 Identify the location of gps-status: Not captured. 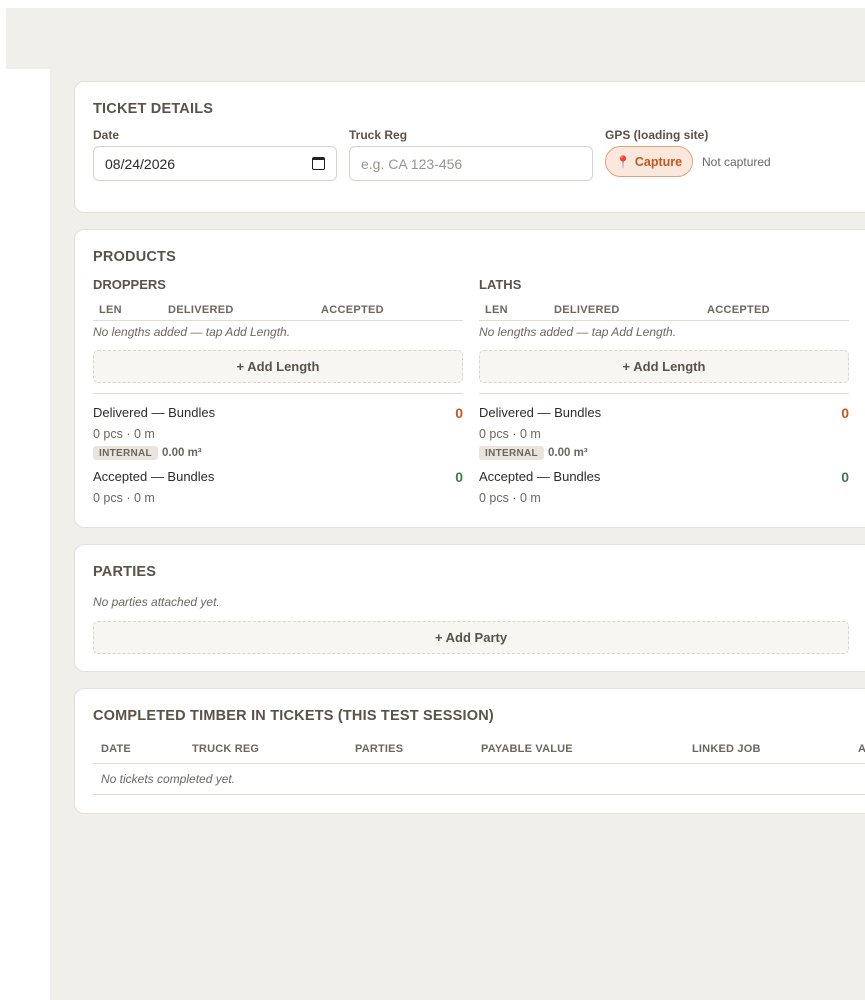
(736, 162).